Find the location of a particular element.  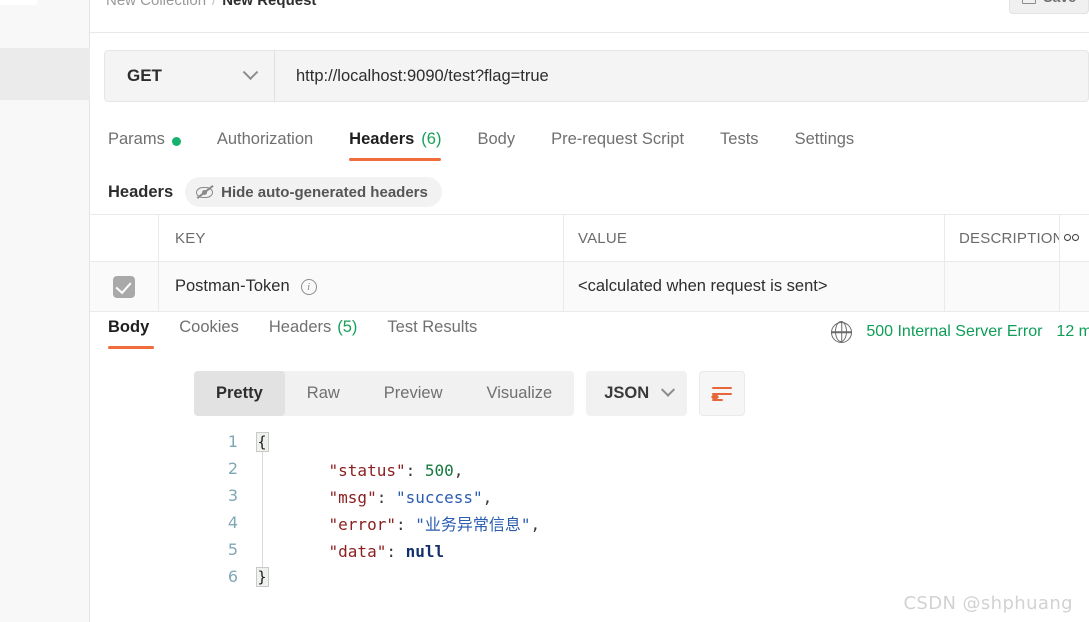

word-wrap-icon is located at coordinates (721, 393).